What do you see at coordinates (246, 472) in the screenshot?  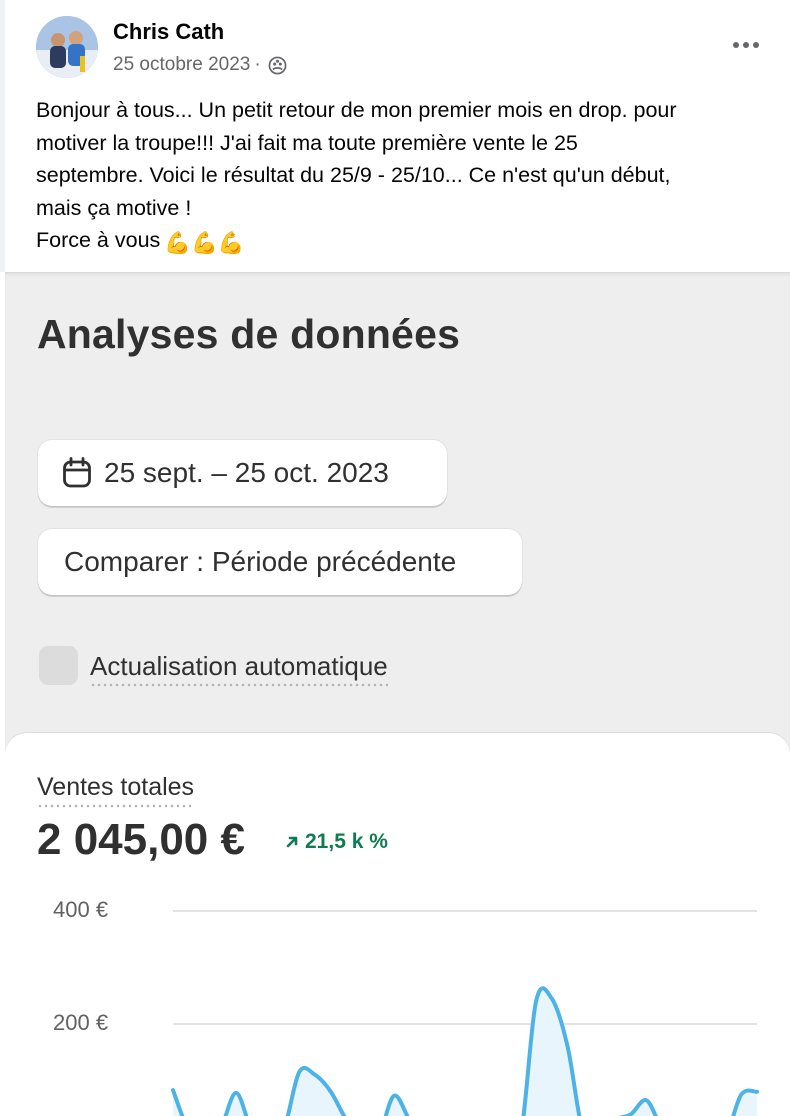 I see `date-range-label: 25 sept. – 25 oct. 2023` at bounding box center [246, 472].